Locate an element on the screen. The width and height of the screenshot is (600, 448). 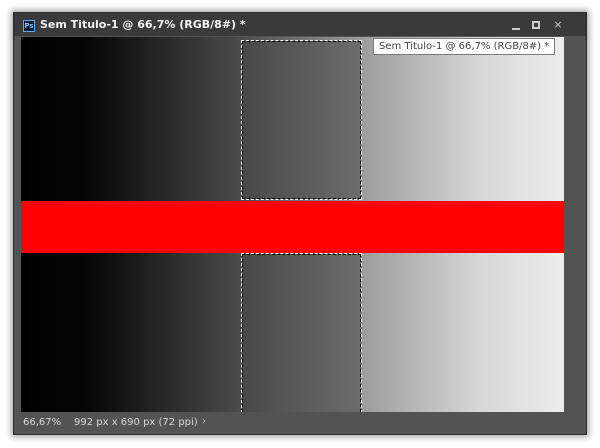
document-title: Sem Titulo-1 @ 66,7% (RGB/8#) * is located at coordinates (143, 24).